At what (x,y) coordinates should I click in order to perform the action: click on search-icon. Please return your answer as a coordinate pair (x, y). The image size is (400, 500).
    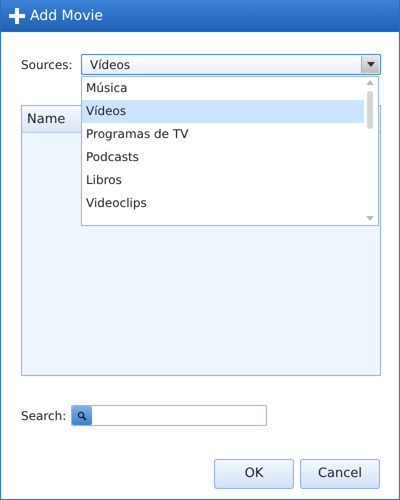
    Looking at the image, I should click on (82, 415).